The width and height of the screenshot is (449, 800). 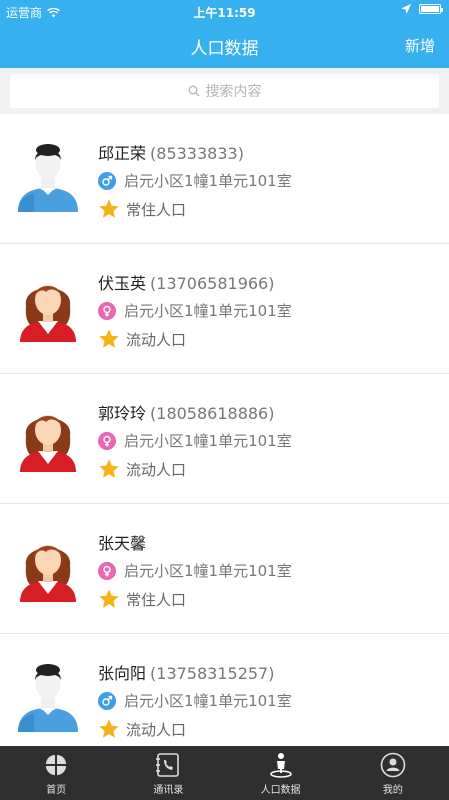 I want to click on search-icon, so click(x=193, y=91).